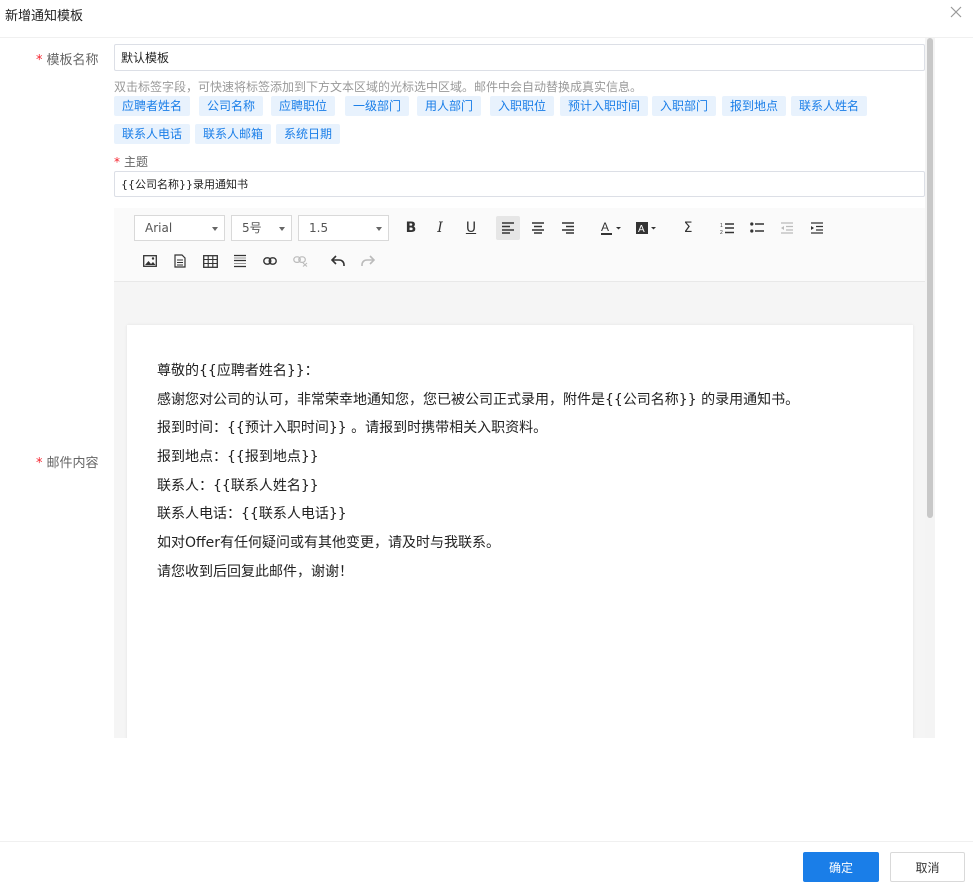 This screenshot has height=892, width=973. Describe the element at coordinates (688, 228) in the screenshot. I see `formula-icon: Σ` at that location.